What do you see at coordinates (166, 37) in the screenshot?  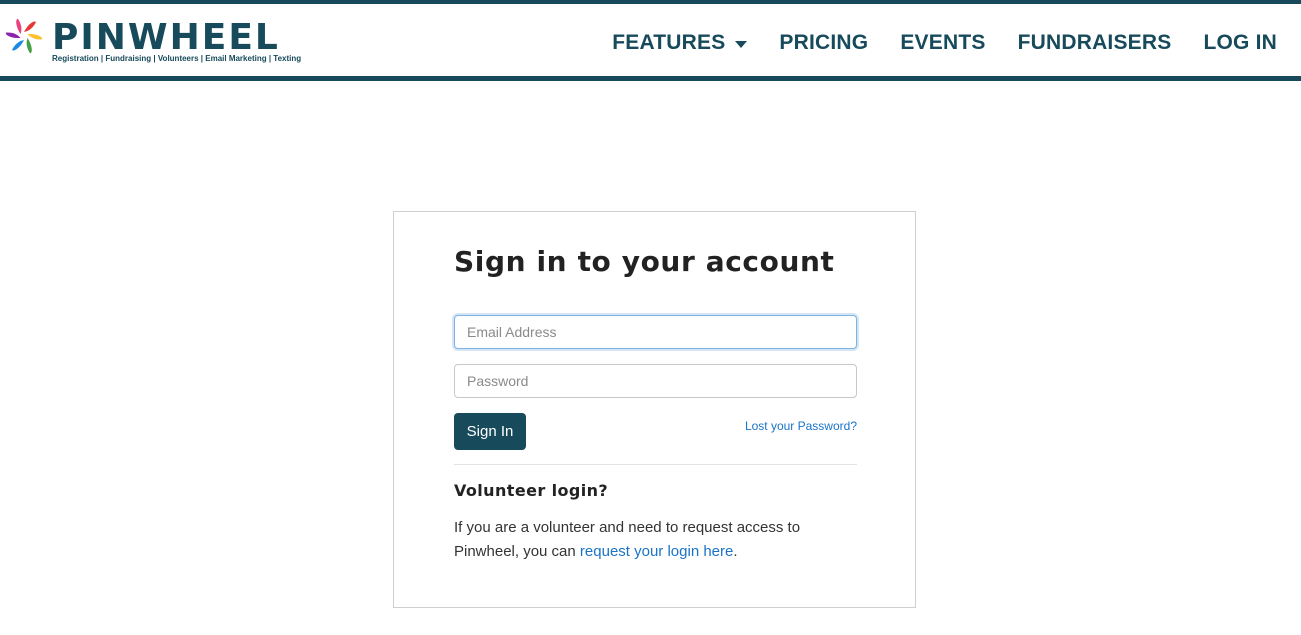 I see `logo-wordmark: PINWHEEL` at bounding box center [166, 37].